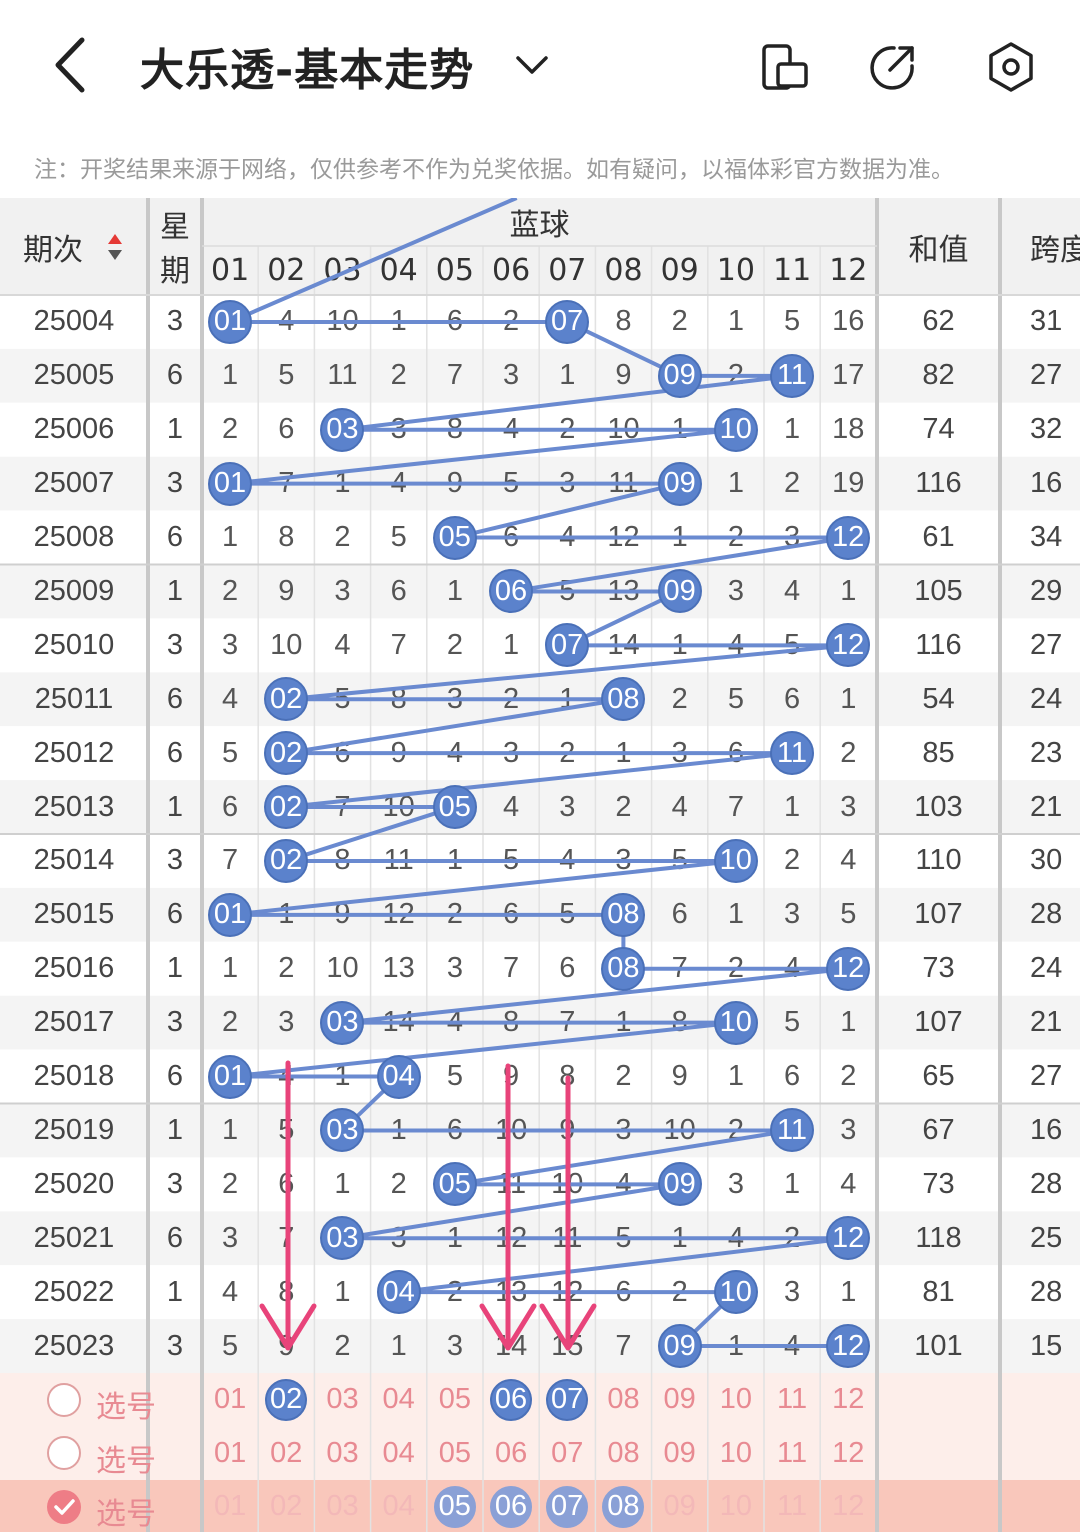 The image size is (1080, 1532). I want to click on disclaimer-notice: 注：开奖结果来源于网络，仅供参考不作为兑奖依据。如有疑问，以福体彩官方数据为准。, so click(494, 170).